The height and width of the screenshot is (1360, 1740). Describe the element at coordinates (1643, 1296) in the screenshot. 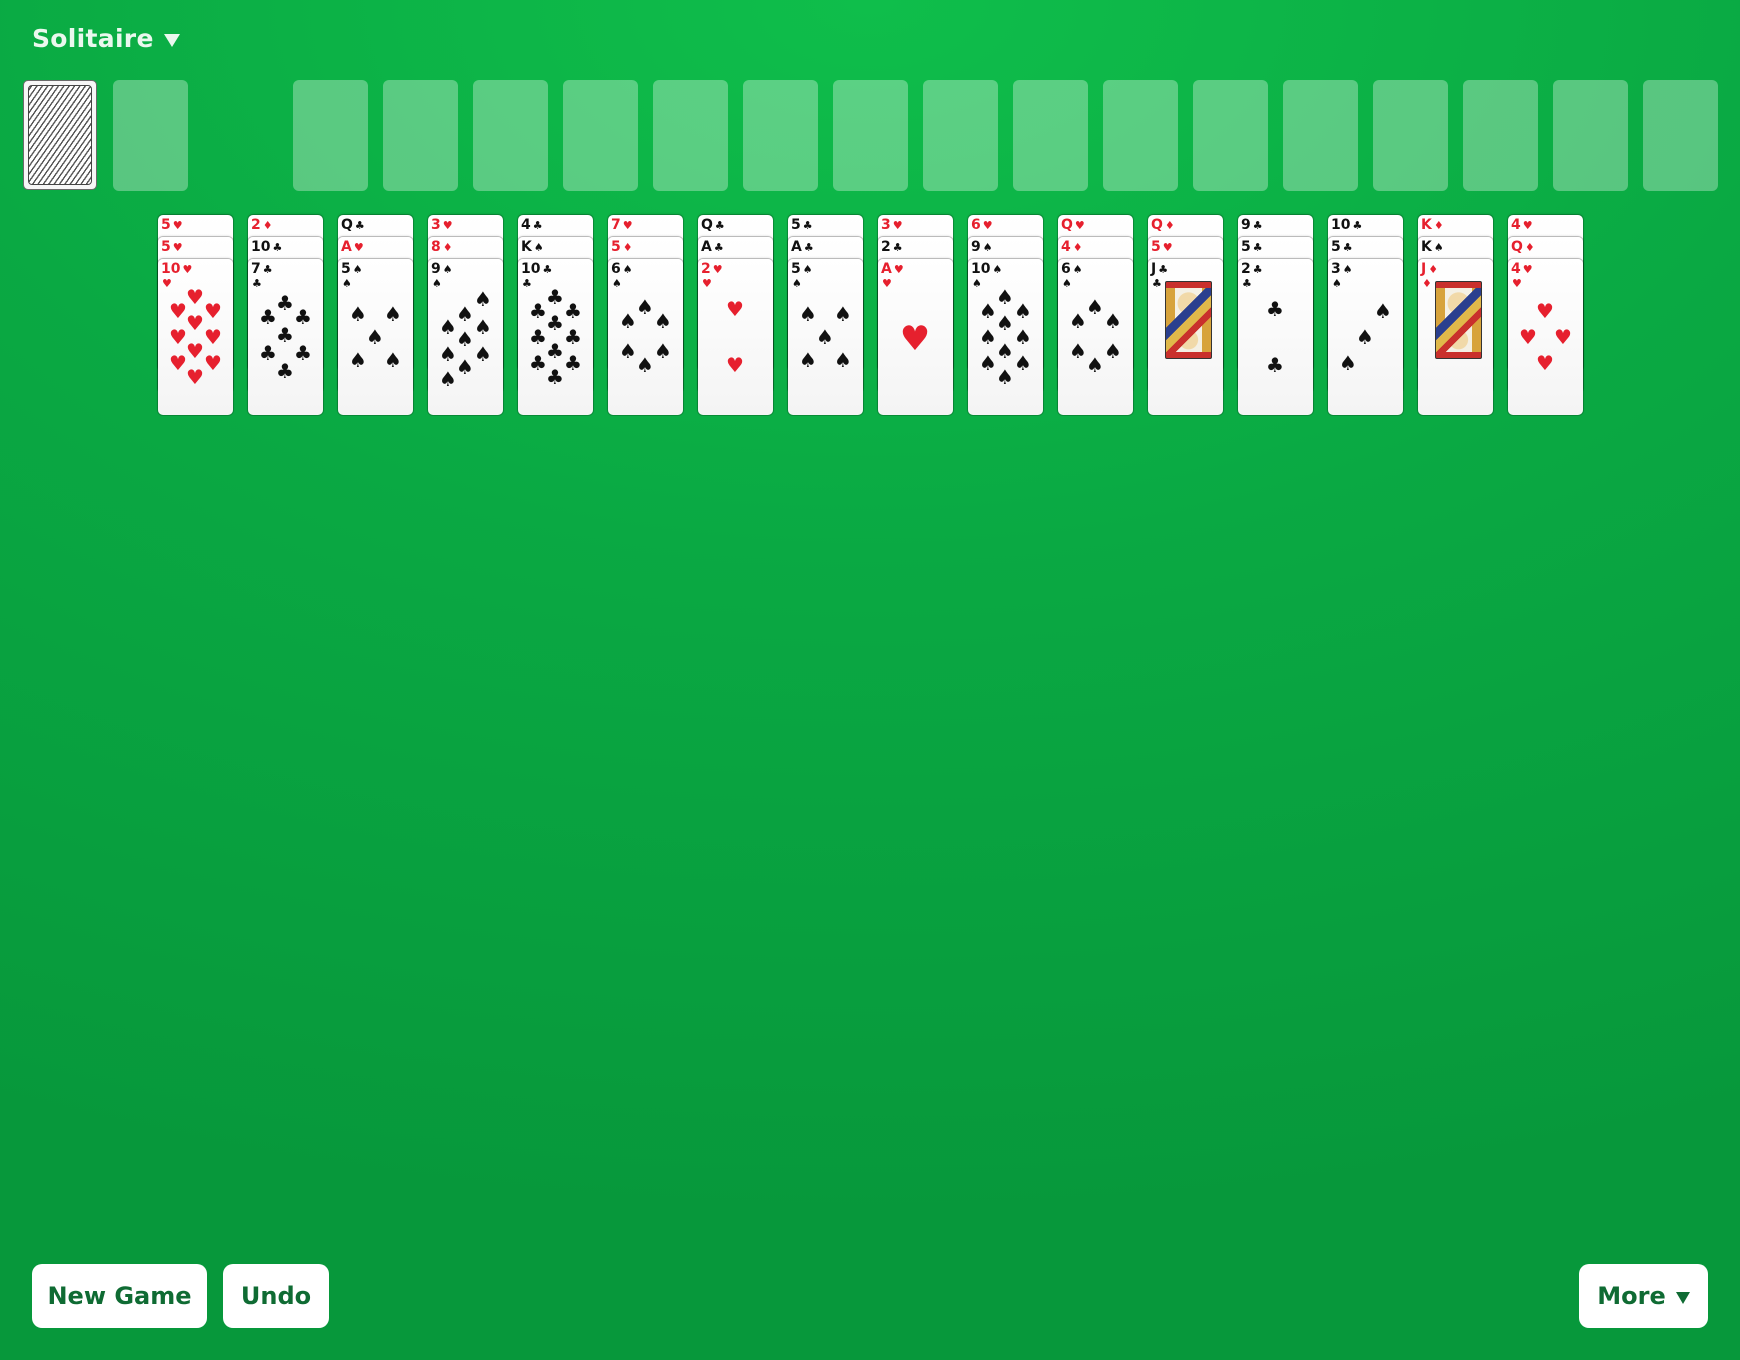

I see `more-button: More` at that location.